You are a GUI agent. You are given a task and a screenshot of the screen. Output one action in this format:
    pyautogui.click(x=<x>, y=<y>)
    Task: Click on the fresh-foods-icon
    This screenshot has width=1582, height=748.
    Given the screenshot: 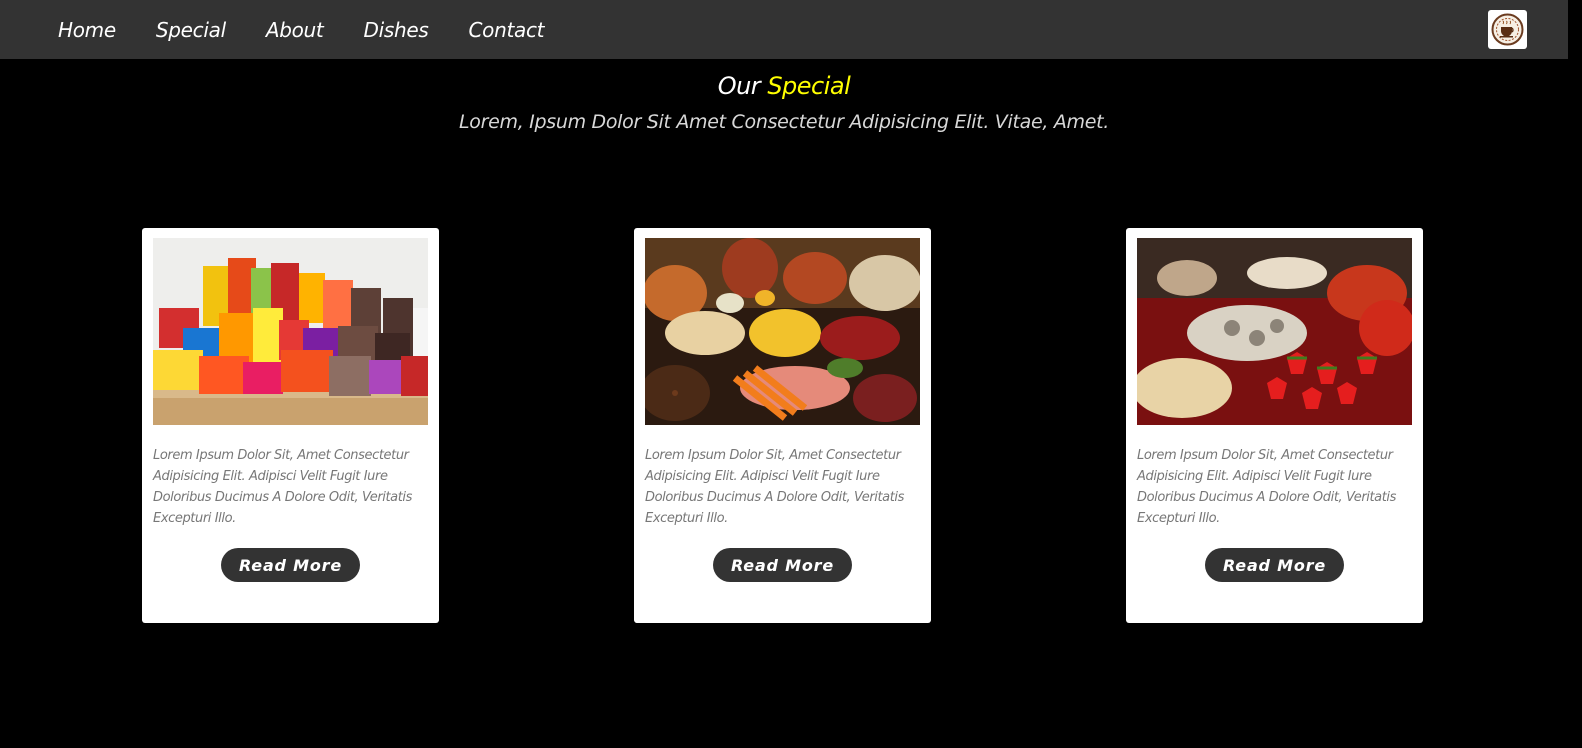 What is the action you would take?
    pyautogui.click(x=782, y=331)
    